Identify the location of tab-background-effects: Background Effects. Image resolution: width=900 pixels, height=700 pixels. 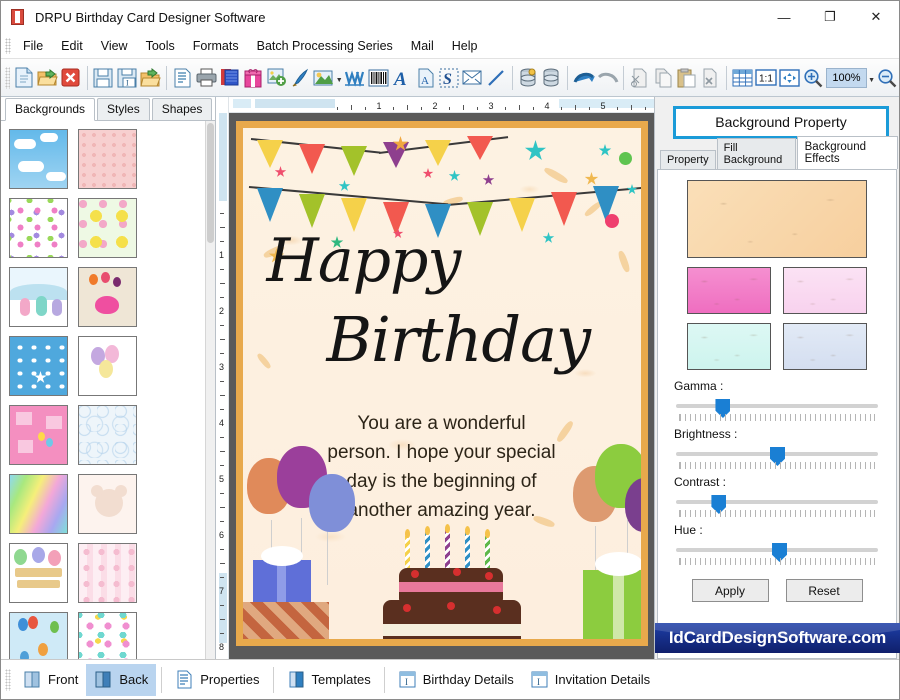
(847, 152).